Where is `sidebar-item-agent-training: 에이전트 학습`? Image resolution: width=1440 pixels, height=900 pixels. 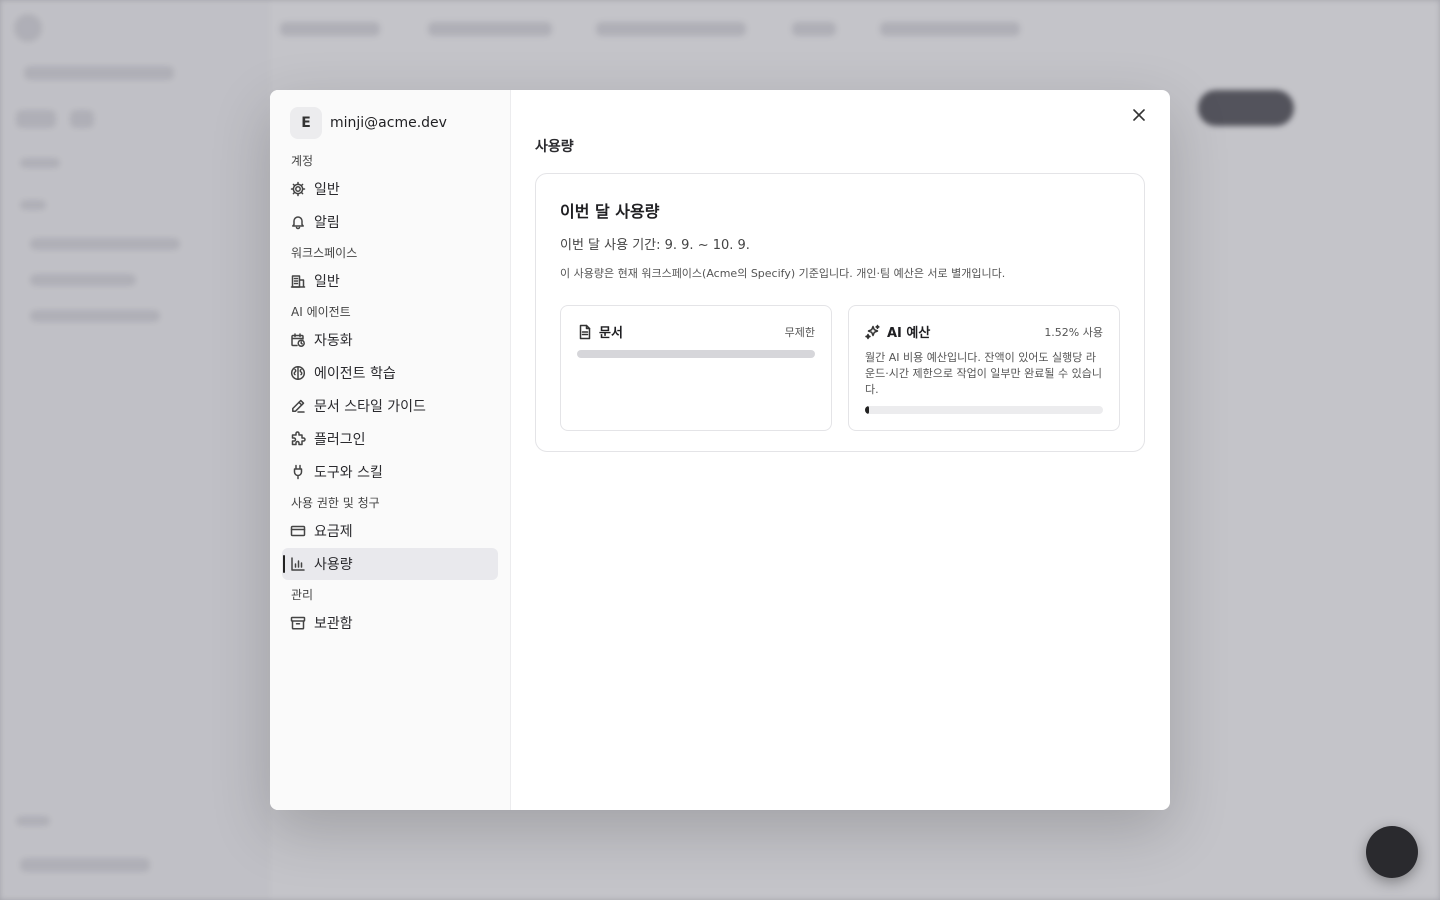
sidebar-item-agent-training: 에이전트 학습 is located at coordinates (390, 373).